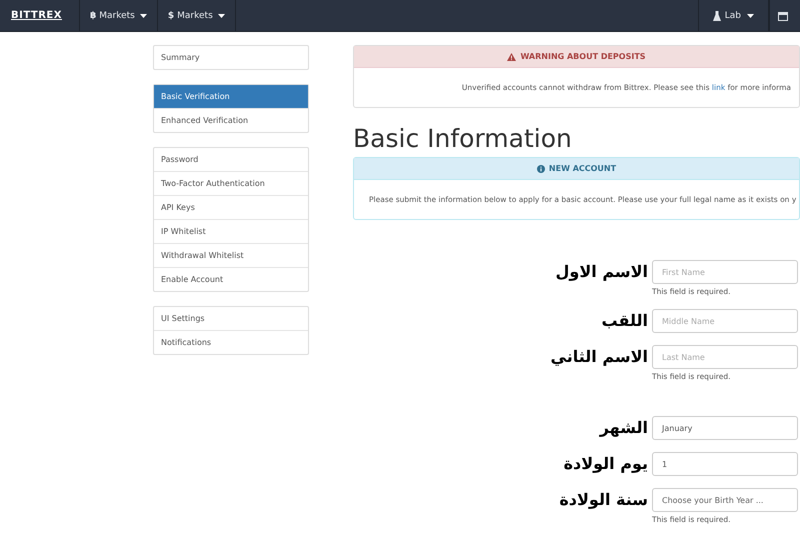 The image size is (800, 550). Describe the element at coordinates (231, 183) in the screenshot. I see `sidebar-item: Two-Factor Authentication` at that location.